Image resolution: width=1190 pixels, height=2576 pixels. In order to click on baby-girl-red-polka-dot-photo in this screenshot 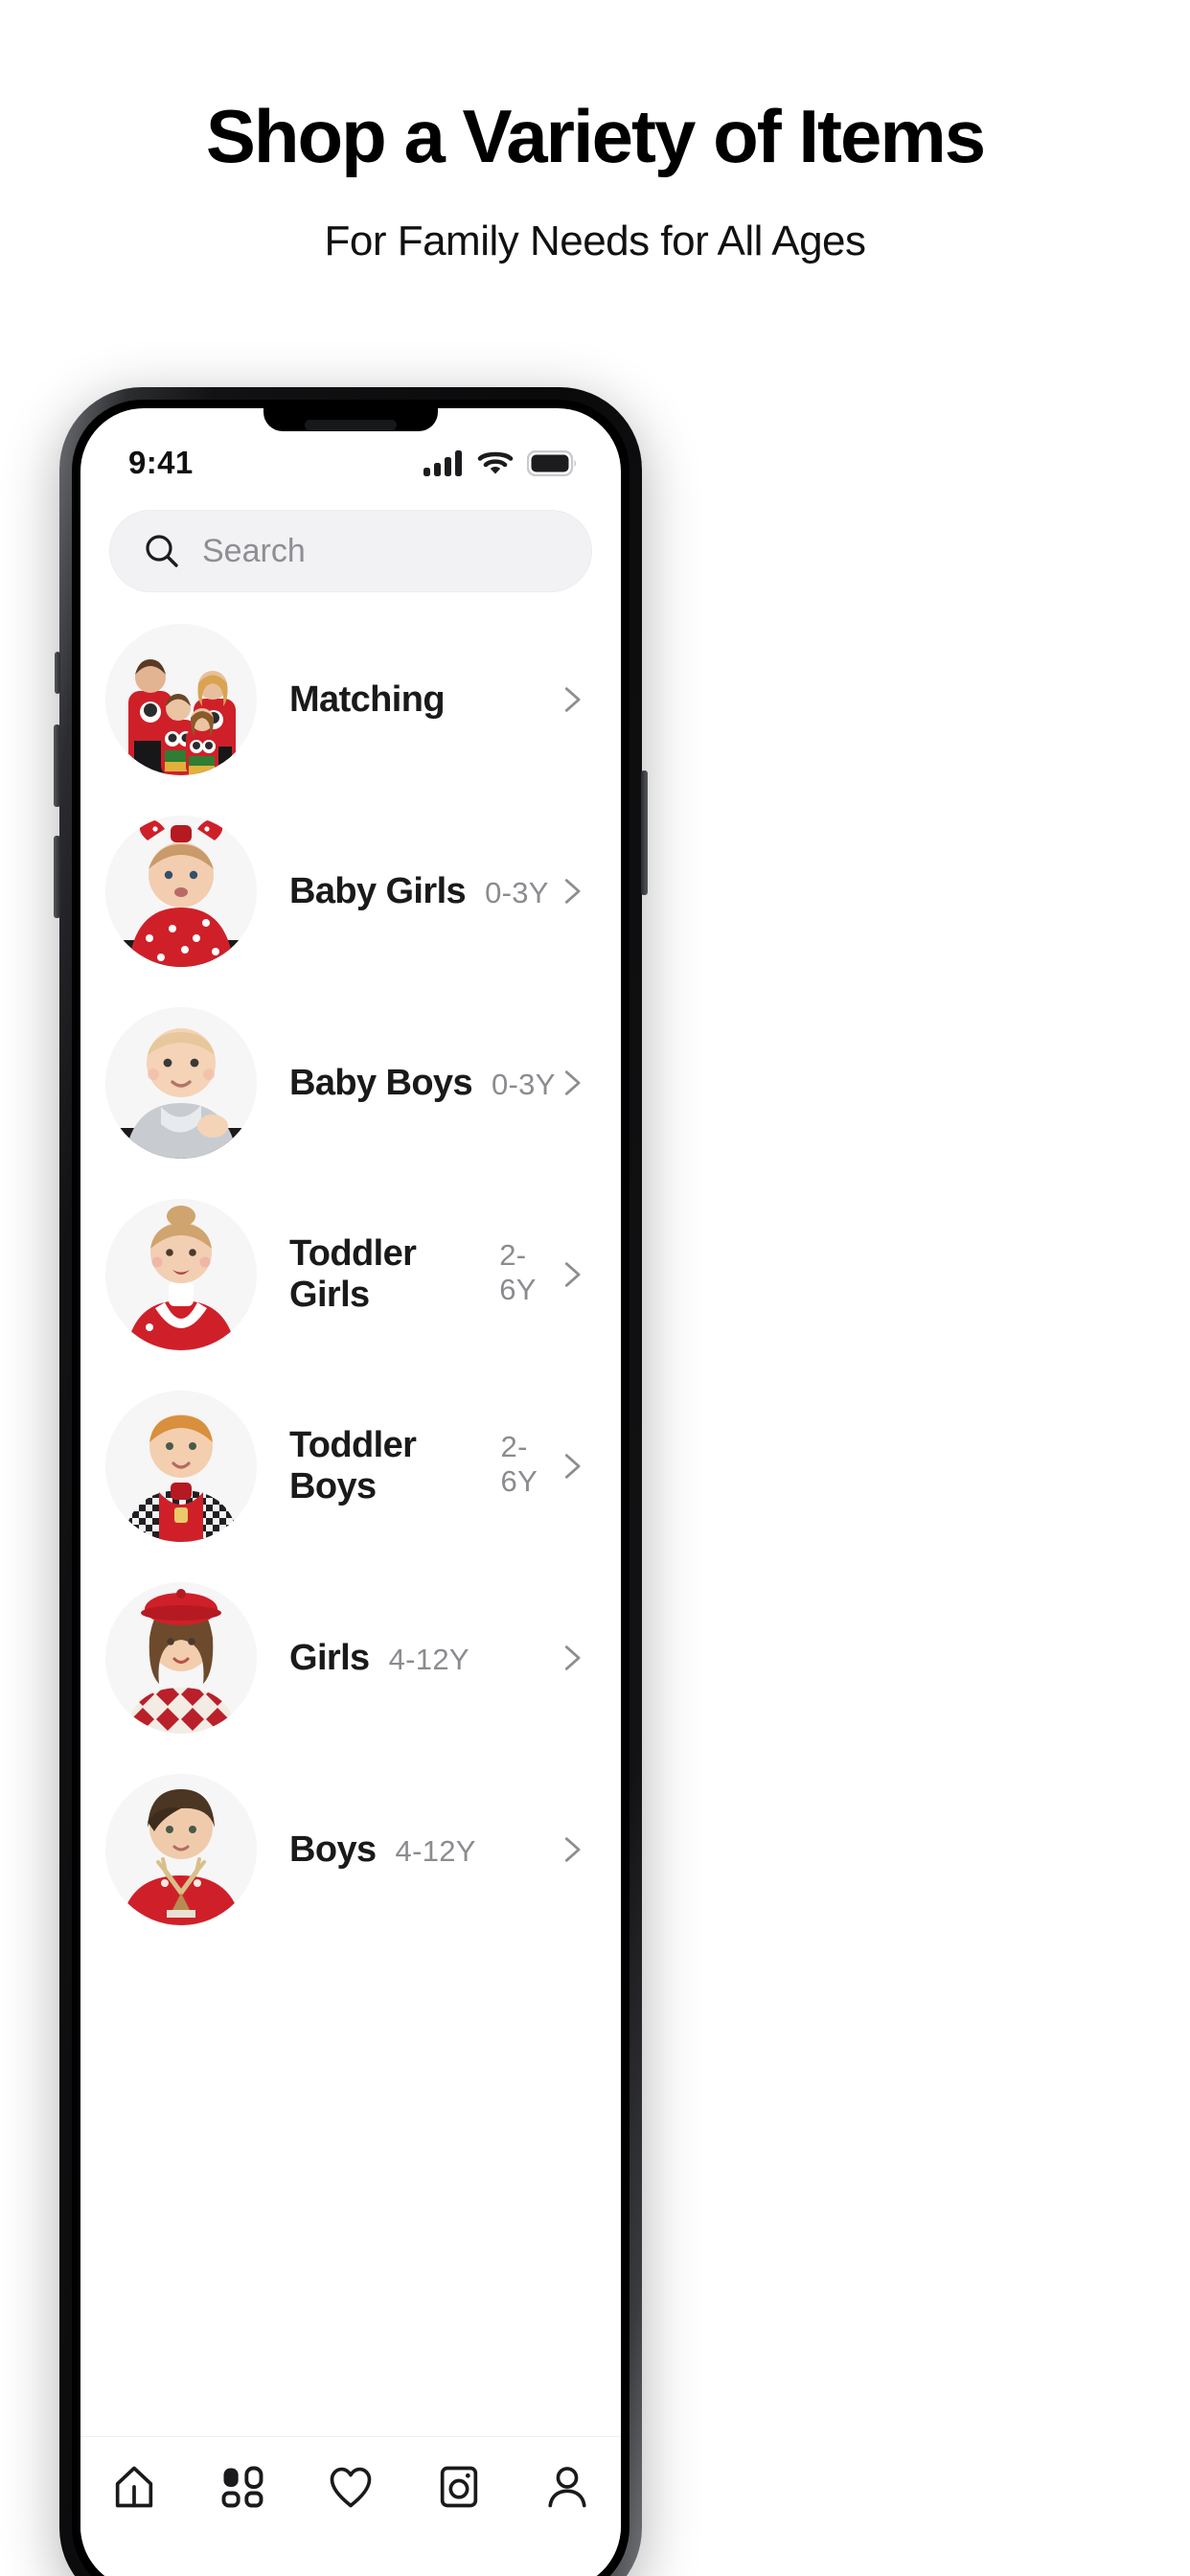, I will do `click(181, 891)`.